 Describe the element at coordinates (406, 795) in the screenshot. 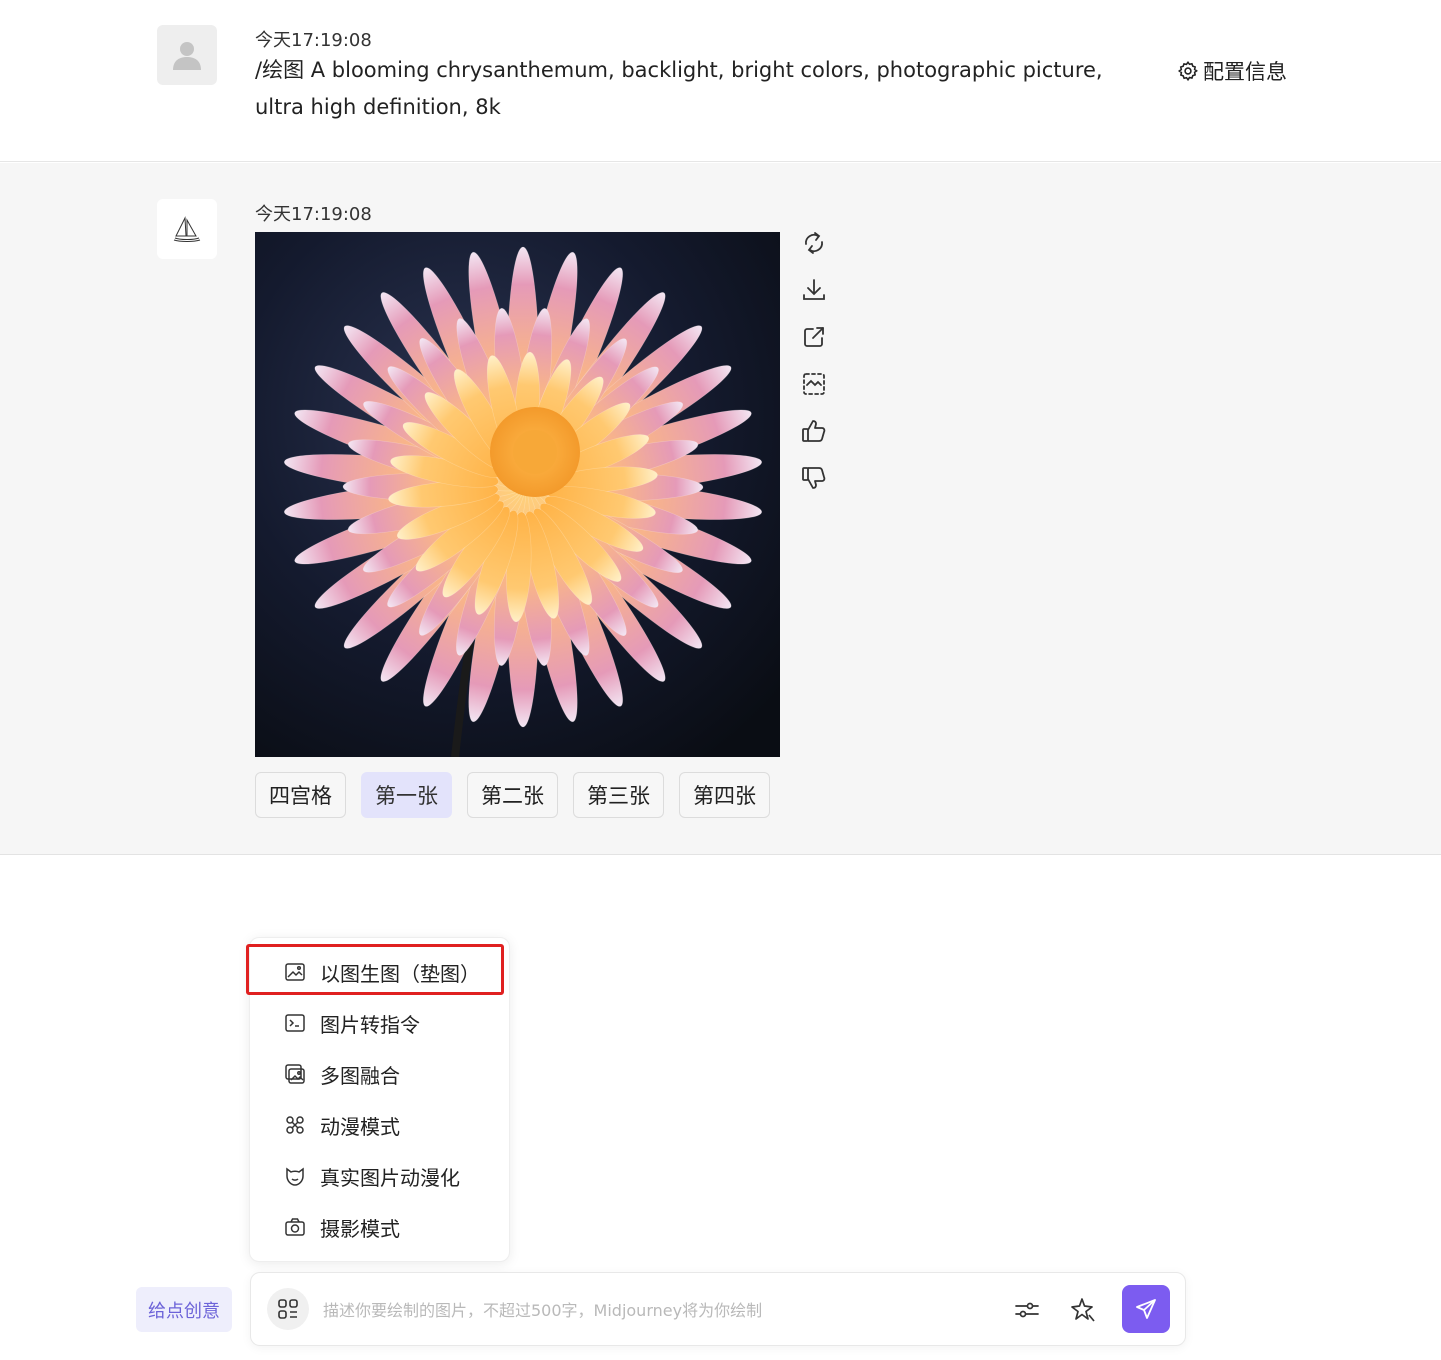

I see `variant-1-button: 第一张` at that location.